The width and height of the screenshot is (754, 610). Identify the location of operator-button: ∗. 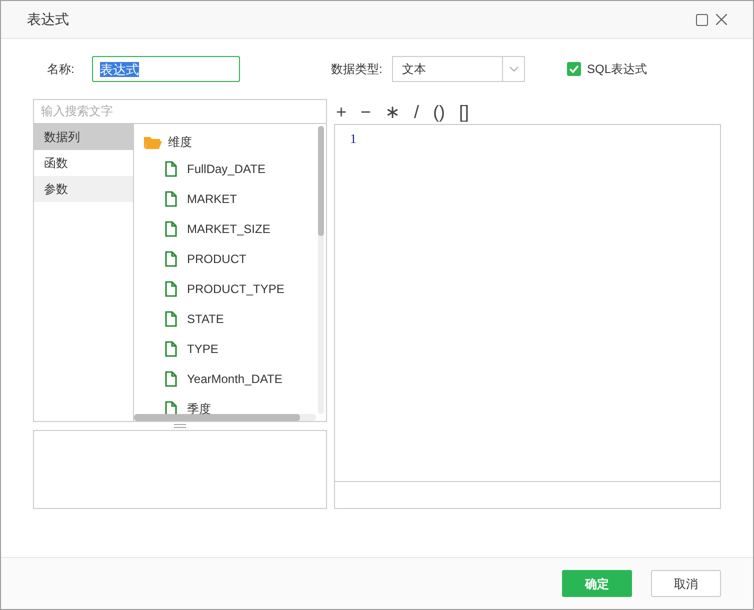
(392, 111).